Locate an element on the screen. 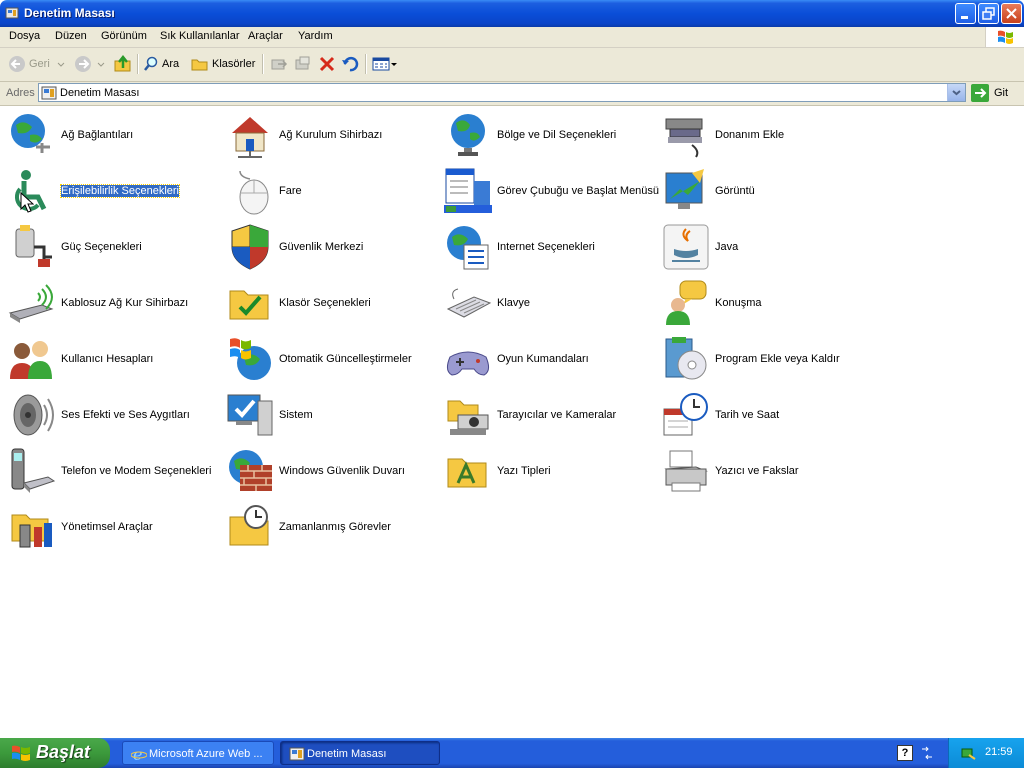 Image resolution: width=1024 pixels, height=768 pixels. up-folder-button is located at coordinates (123, 64).